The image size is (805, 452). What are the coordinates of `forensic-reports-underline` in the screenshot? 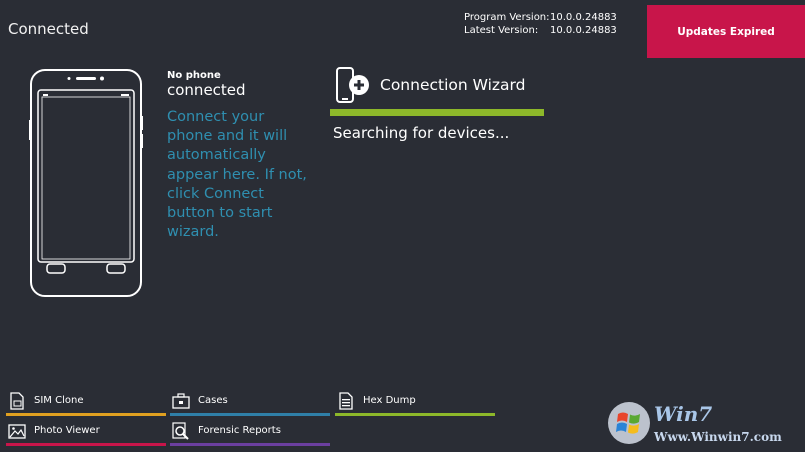 It's located at (250, 444).